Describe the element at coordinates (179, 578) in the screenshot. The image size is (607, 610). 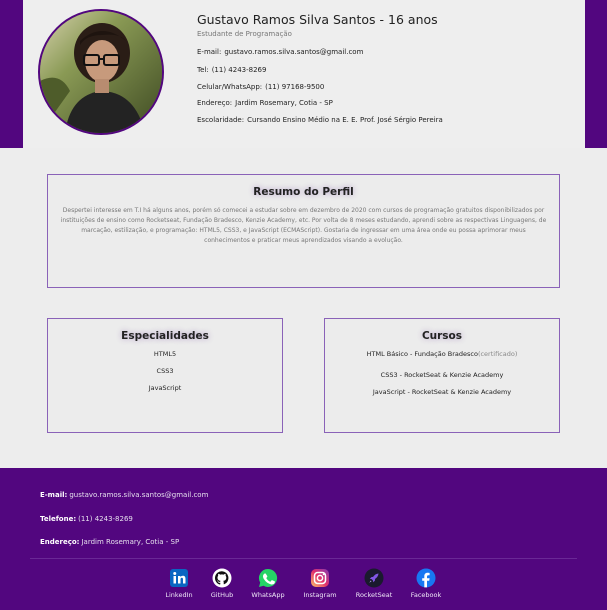
I see `linkedin-icon` at that location.